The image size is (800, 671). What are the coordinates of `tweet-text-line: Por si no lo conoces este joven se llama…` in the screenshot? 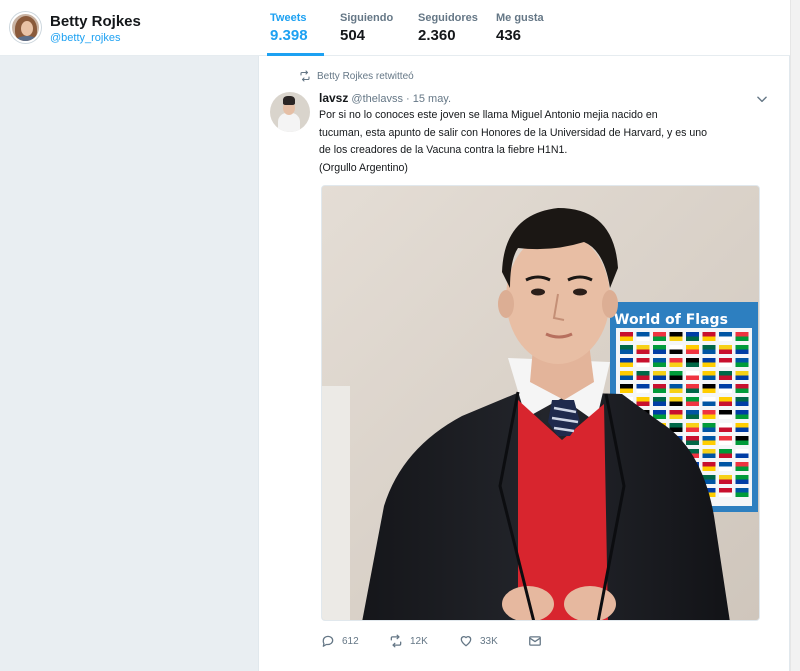 It's located at (488, 115).